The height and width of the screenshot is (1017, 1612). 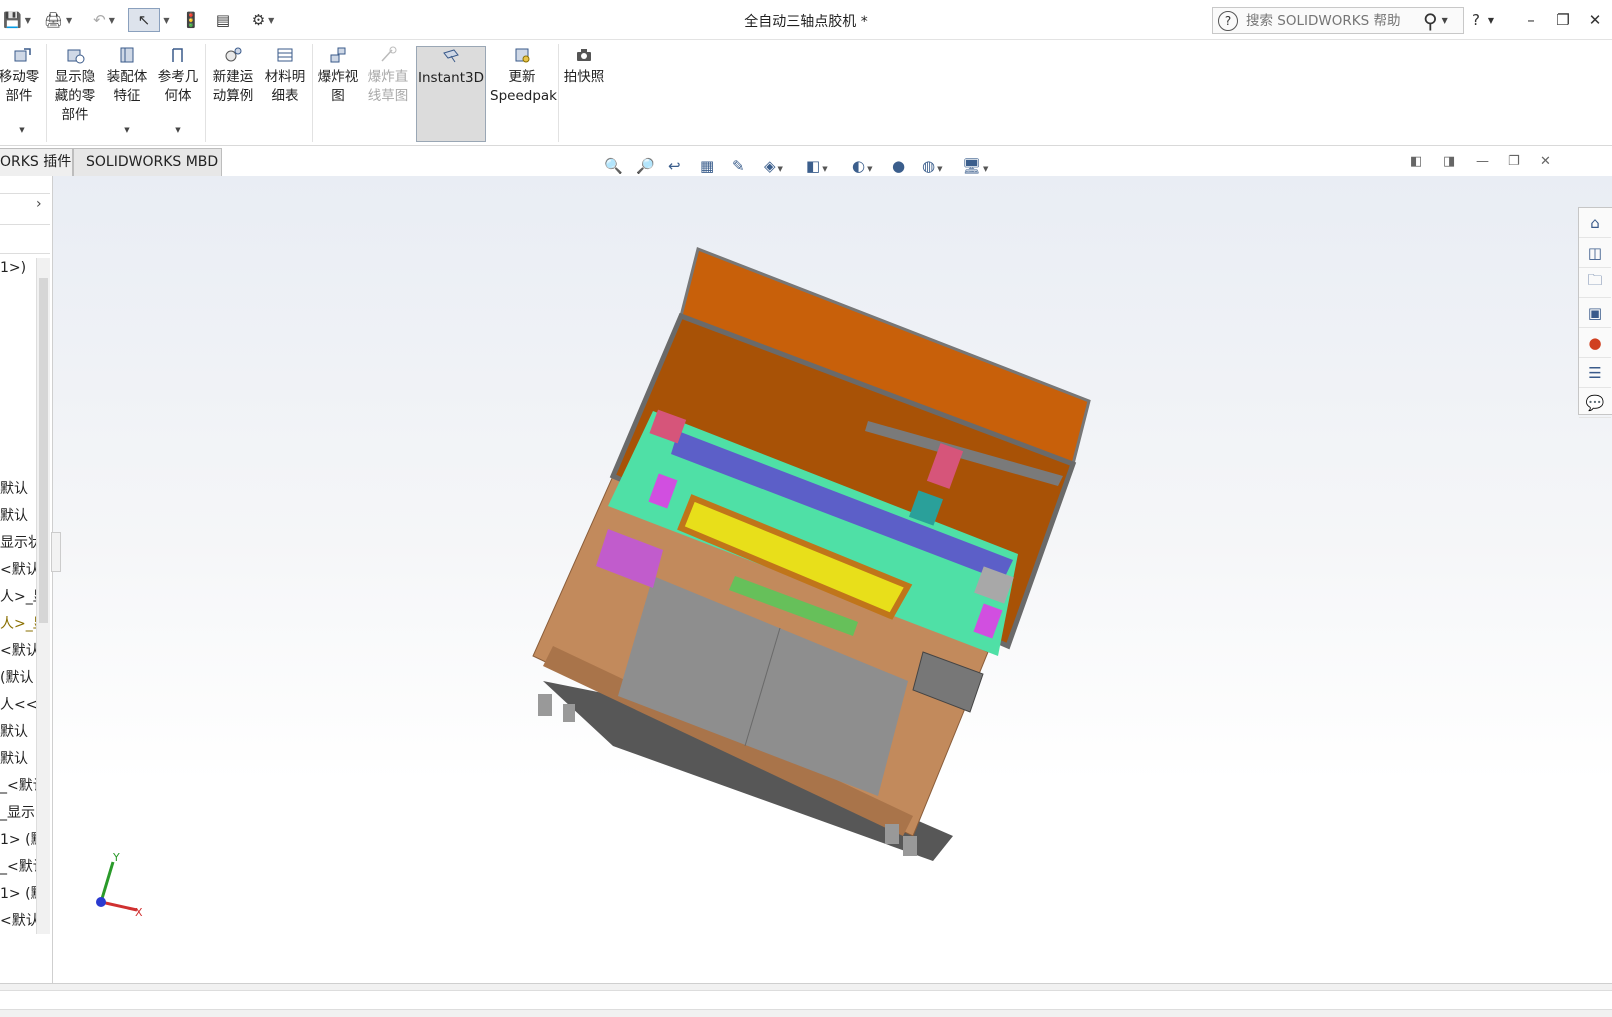 I want to click on file-properties-icon: ▤, so click(x=223, y=20).